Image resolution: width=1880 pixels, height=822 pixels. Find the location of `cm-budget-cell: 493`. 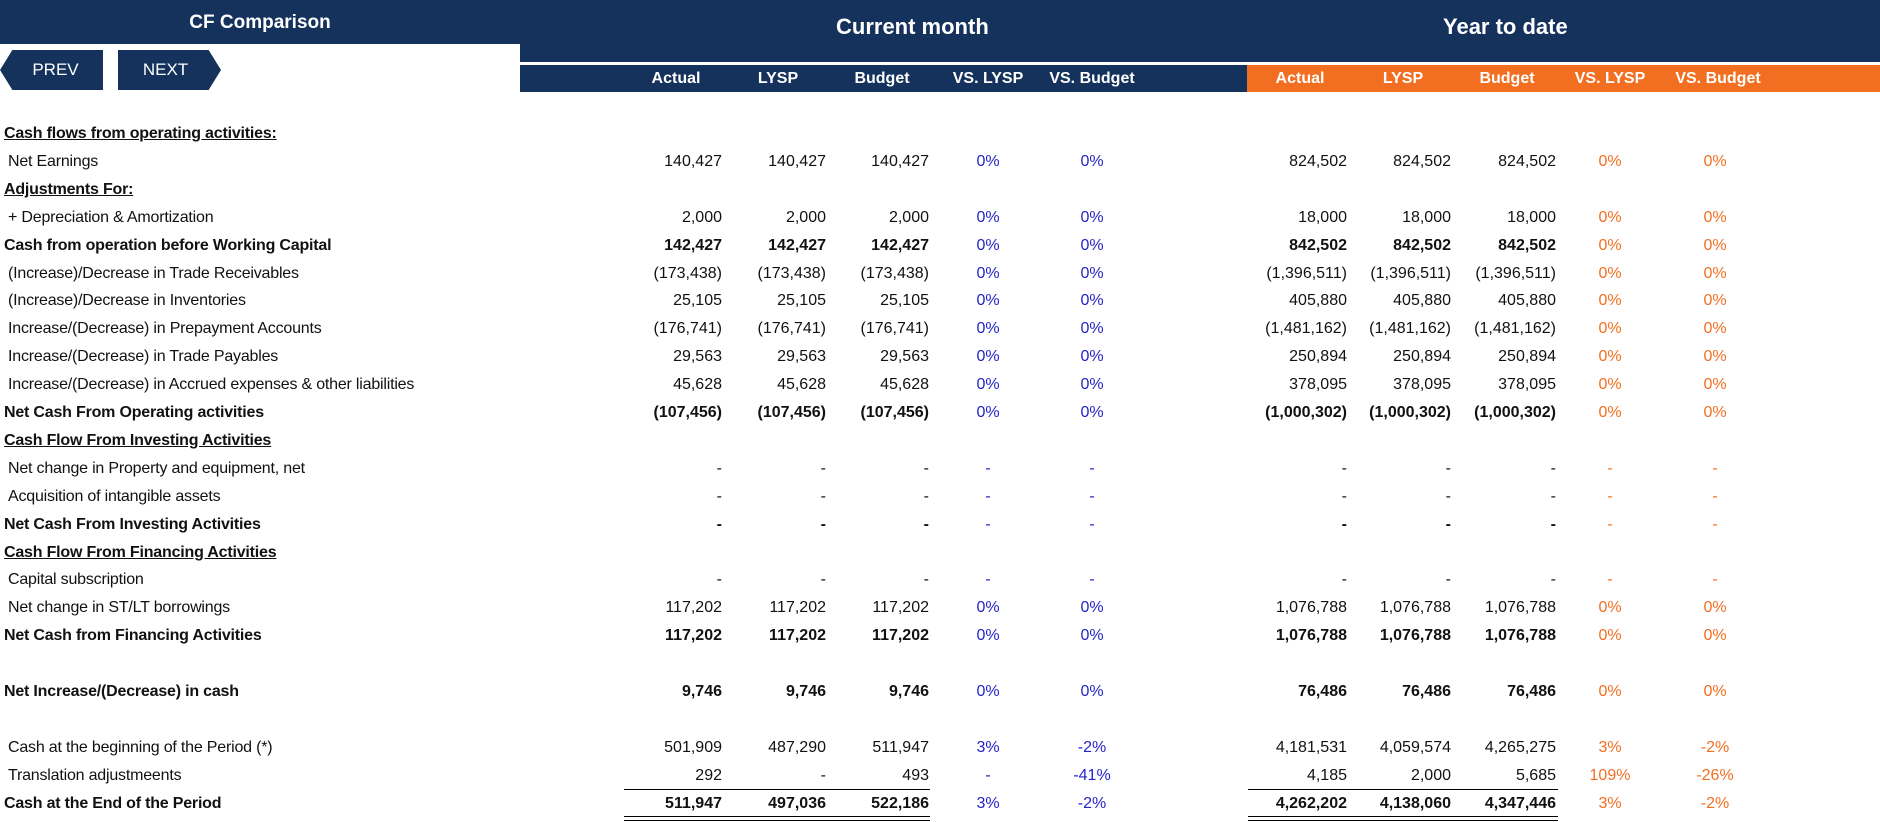

cm-budget-cell: 493 is located at coordinates (915, 775).